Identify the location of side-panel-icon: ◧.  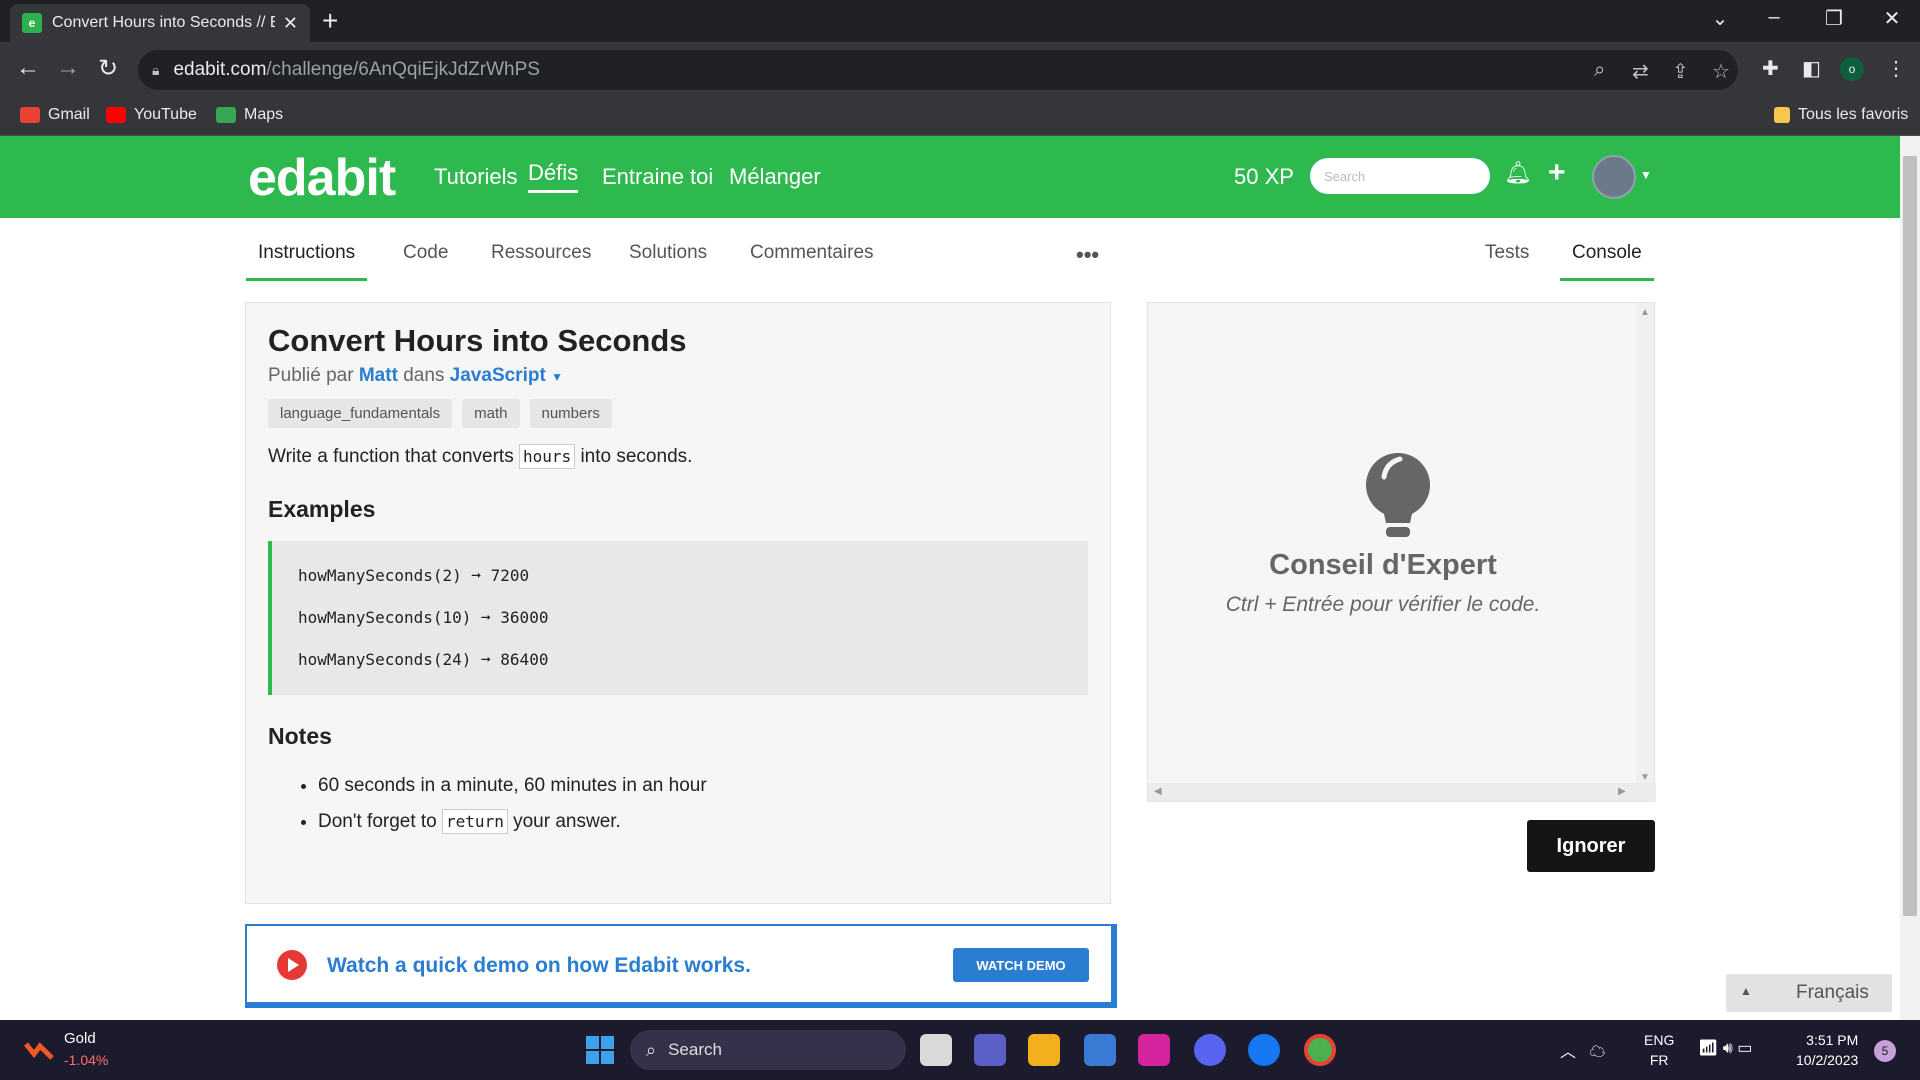
(1811, 68).